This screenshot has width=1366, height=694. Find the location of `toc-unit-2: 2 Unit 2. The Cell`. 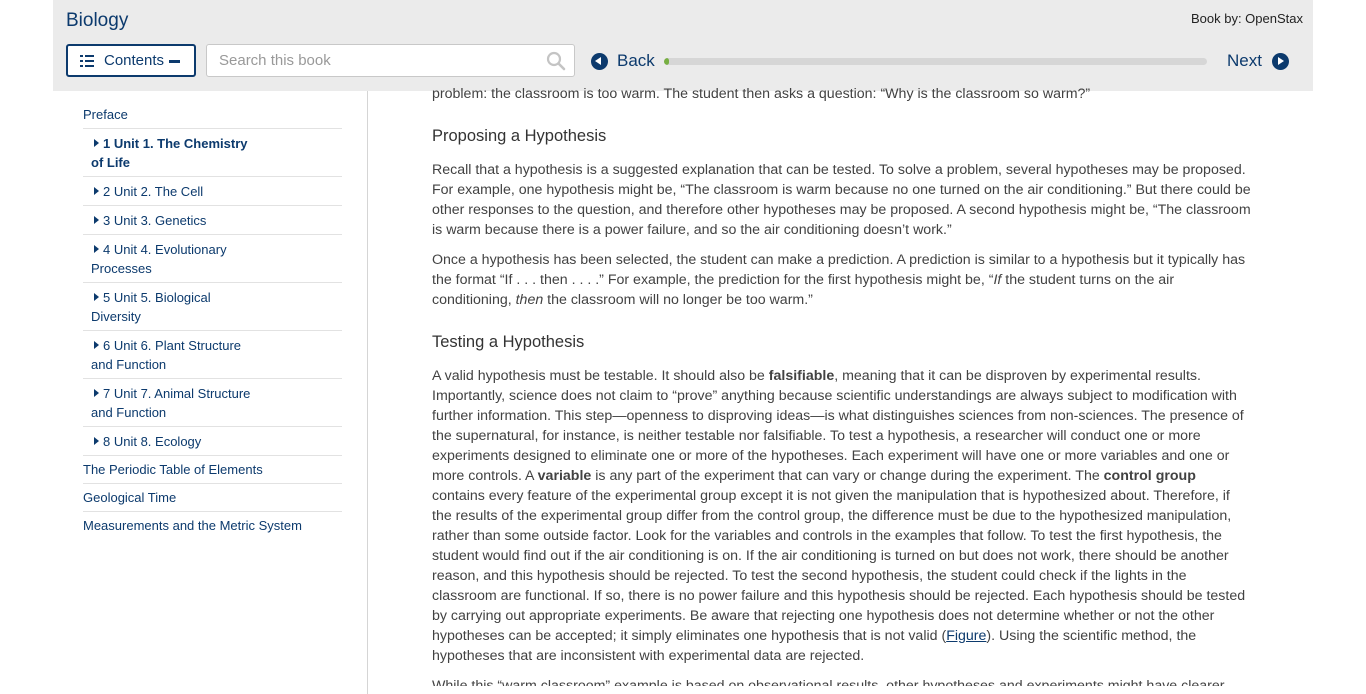

toc-unit-2: 2 Unit 2. The Cell is located at coordinates (212, 191).